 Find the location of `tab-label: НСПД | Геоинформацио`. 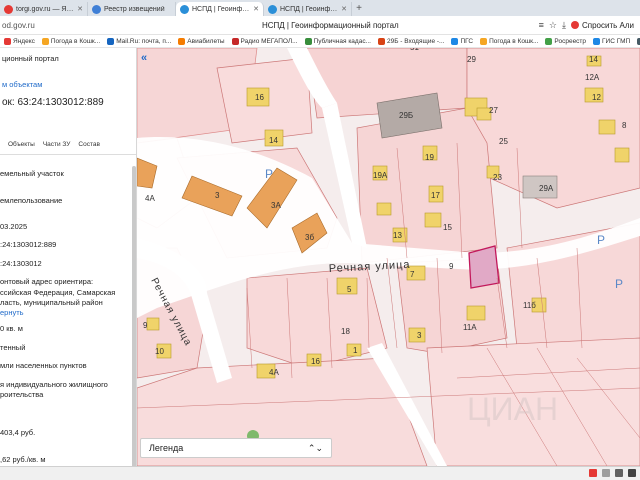

tab-label: НСПД | Геоинформацио is located at coordinates (221, 9).